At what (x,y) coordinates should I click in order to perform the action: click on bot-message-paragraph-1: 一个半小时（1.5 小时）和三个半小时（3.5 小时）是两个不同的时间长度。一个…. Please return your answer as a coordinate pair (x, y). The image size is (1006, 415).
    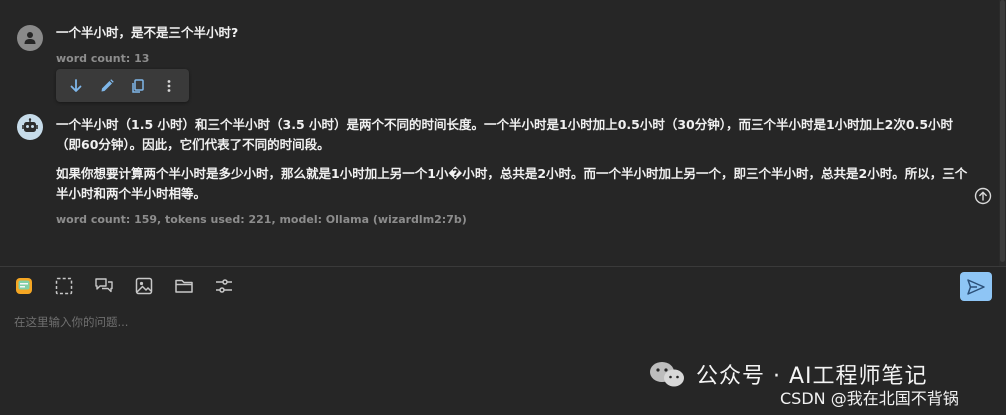
    Looking at the image, I should click on (505, 134).